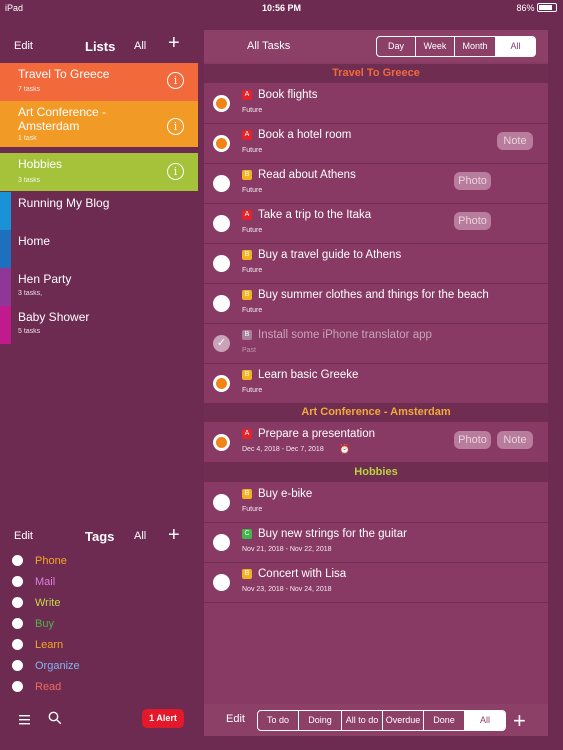 The width and height of the screenshot is (563, 750). Describe the element at coordinates (140, 46) in the screenshot. I see `lists-all-button: All` at that location.